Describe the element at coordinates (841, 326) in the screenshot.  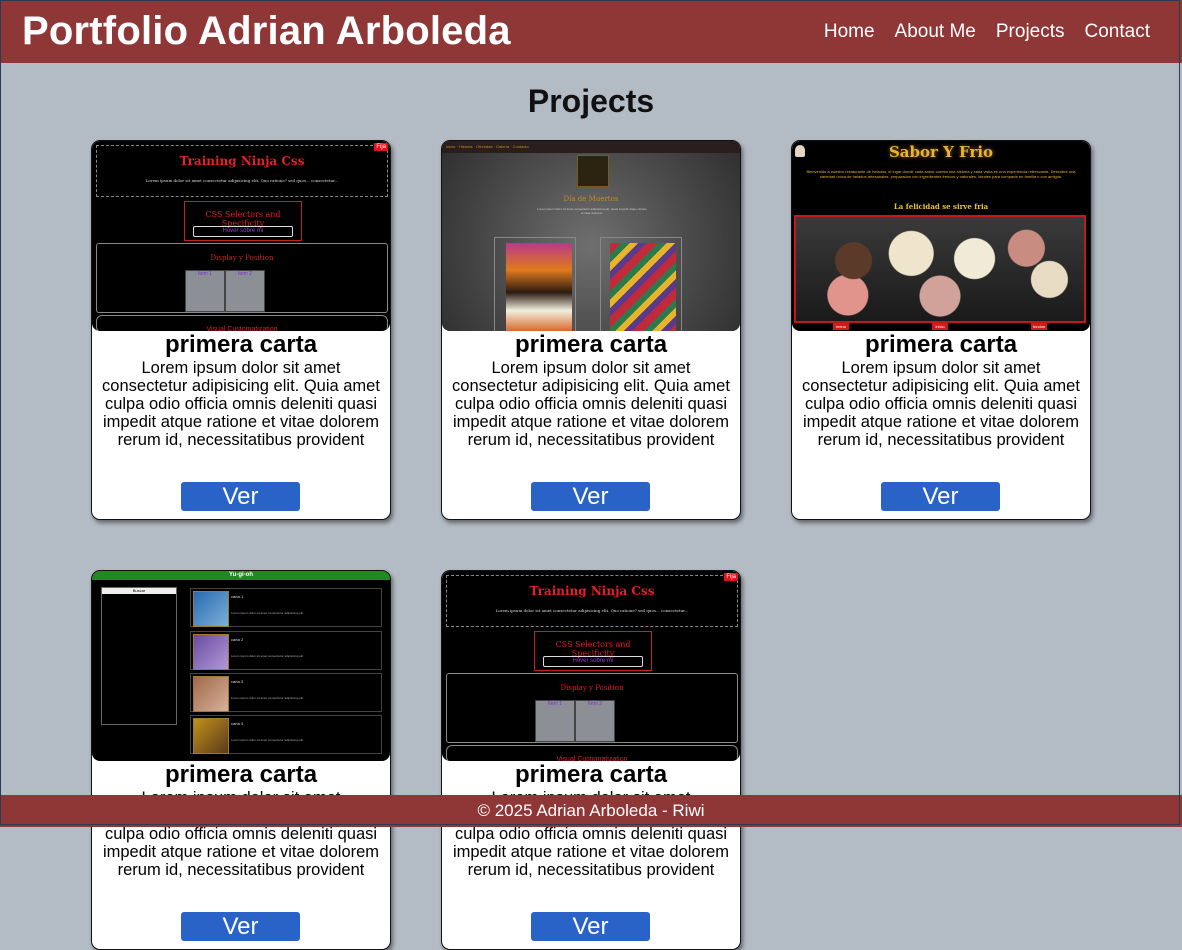
I see `thumb-menu-button: menu` at that location.